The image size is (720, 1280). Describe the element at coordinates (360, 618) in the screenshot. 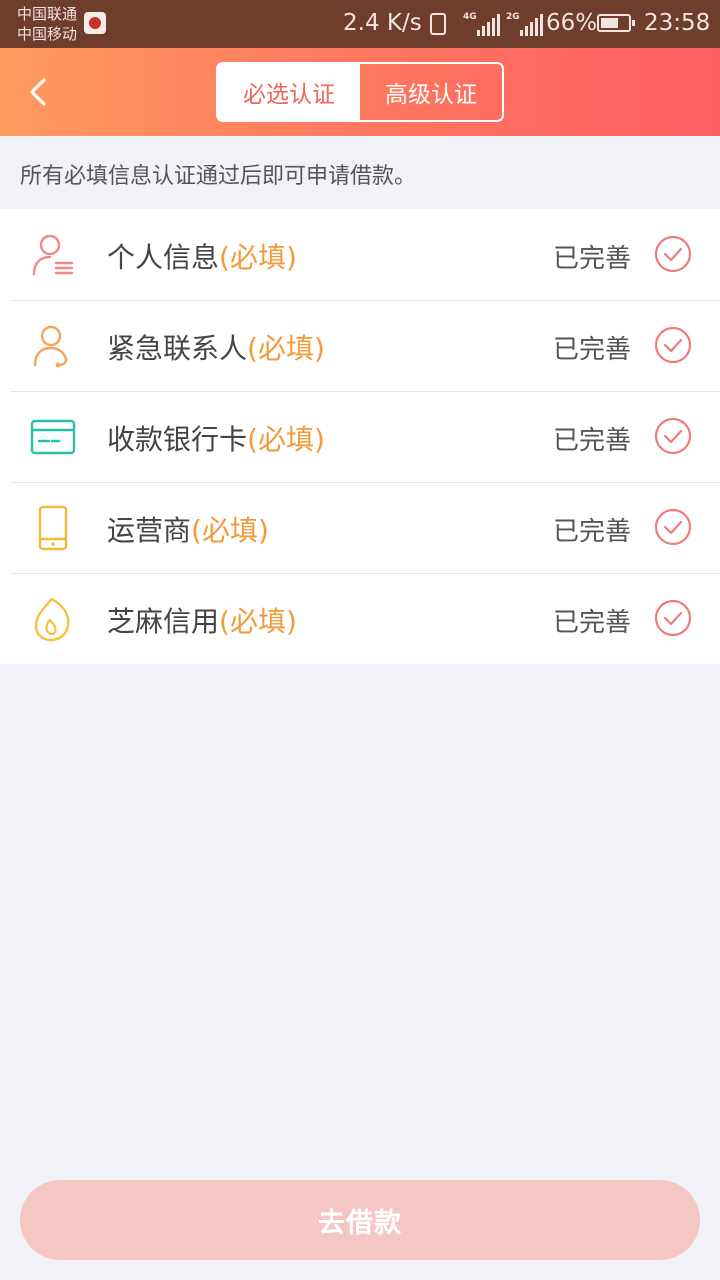

I see `list-item-sesame-credit: 芝麻信用(必填) 已完善` at that location.